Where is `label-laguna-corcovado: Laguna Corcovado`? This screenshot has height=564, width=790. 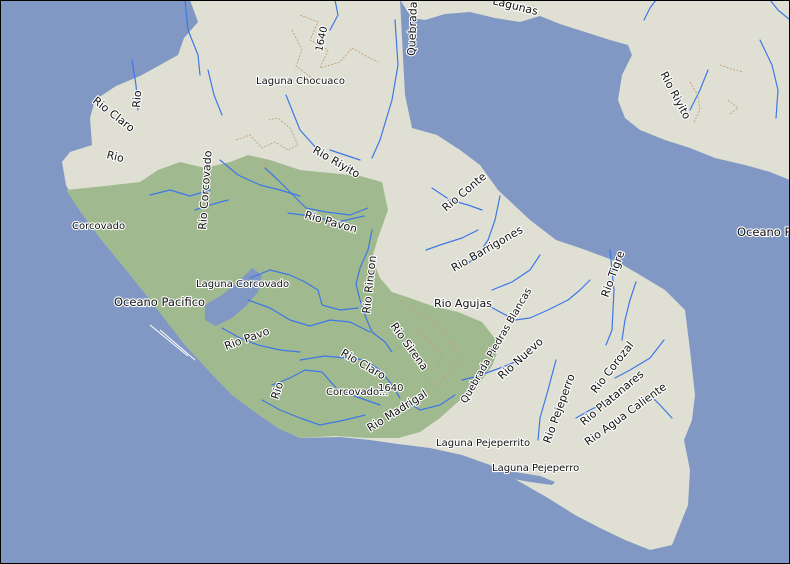
label-laguna-corcovado: Laguna Corcovado is located at coordinates (242, 284).